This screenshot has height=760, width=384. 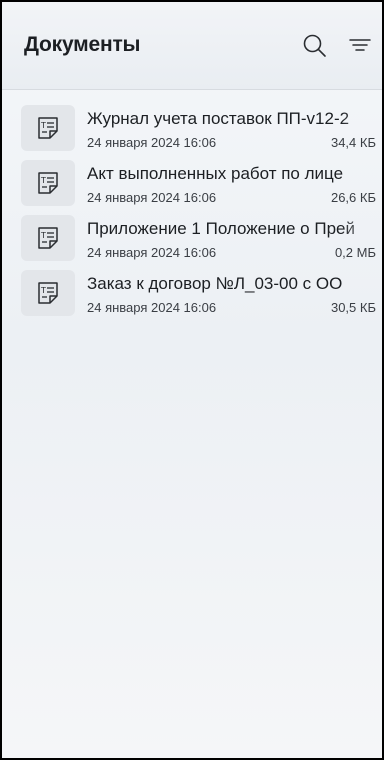 What do you see at coordinates (353, 307) in the screenshot?
I see `document-size: 30,5 КБ` at bounding box center [353, 307].